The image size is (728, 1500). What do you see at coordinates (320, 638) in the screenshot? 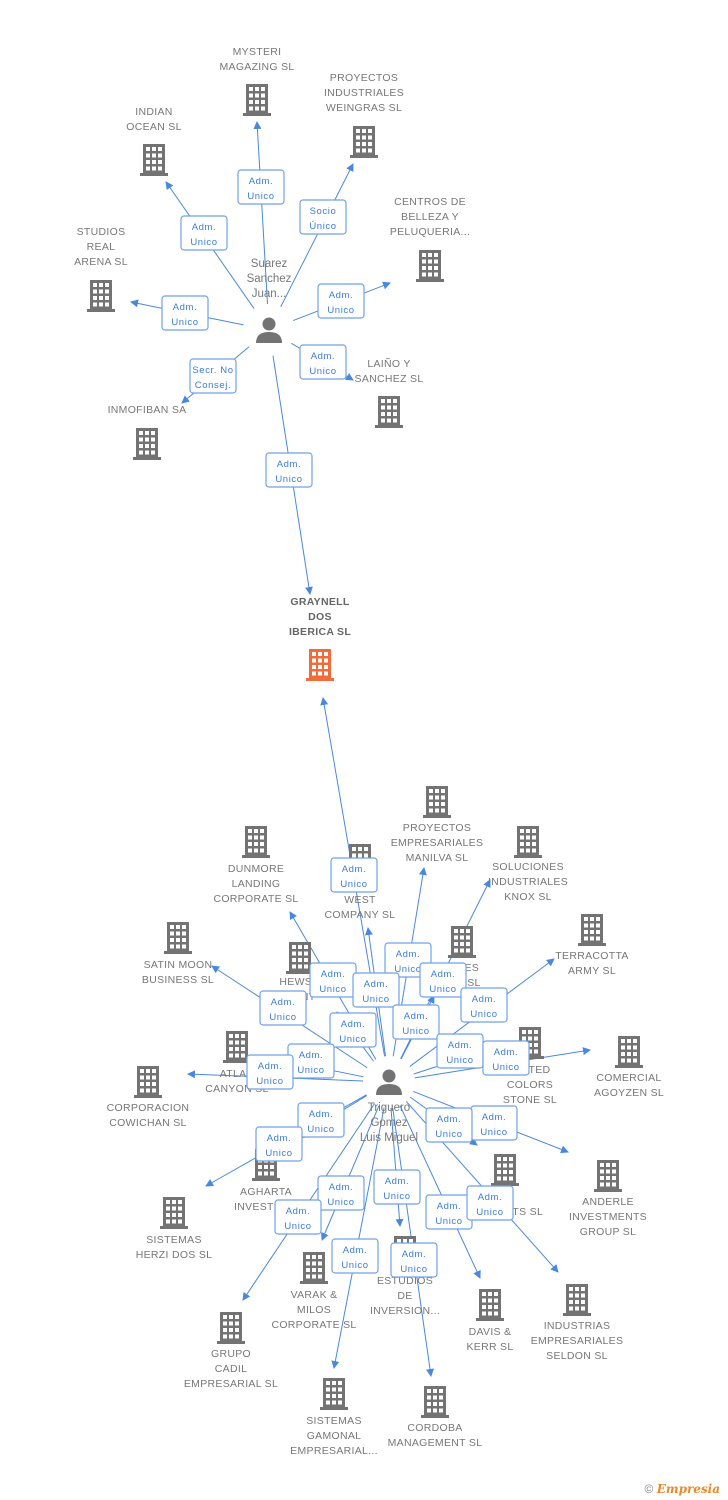
I see `company-node: GRAYNELL DOS IBERICA SL` at bounding box center [320, 638].